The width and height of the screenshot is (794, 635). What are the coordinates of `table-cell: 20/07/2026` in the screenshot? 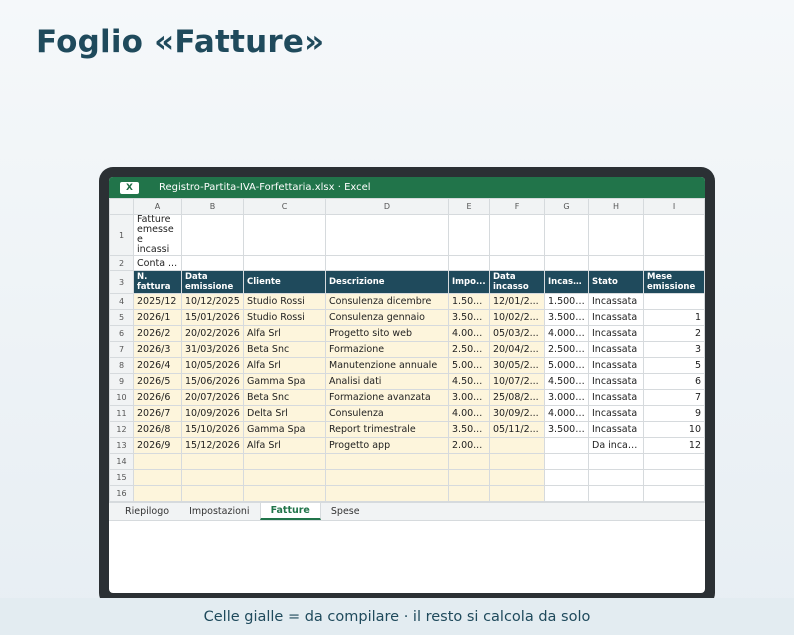 It's located at (212, 397).